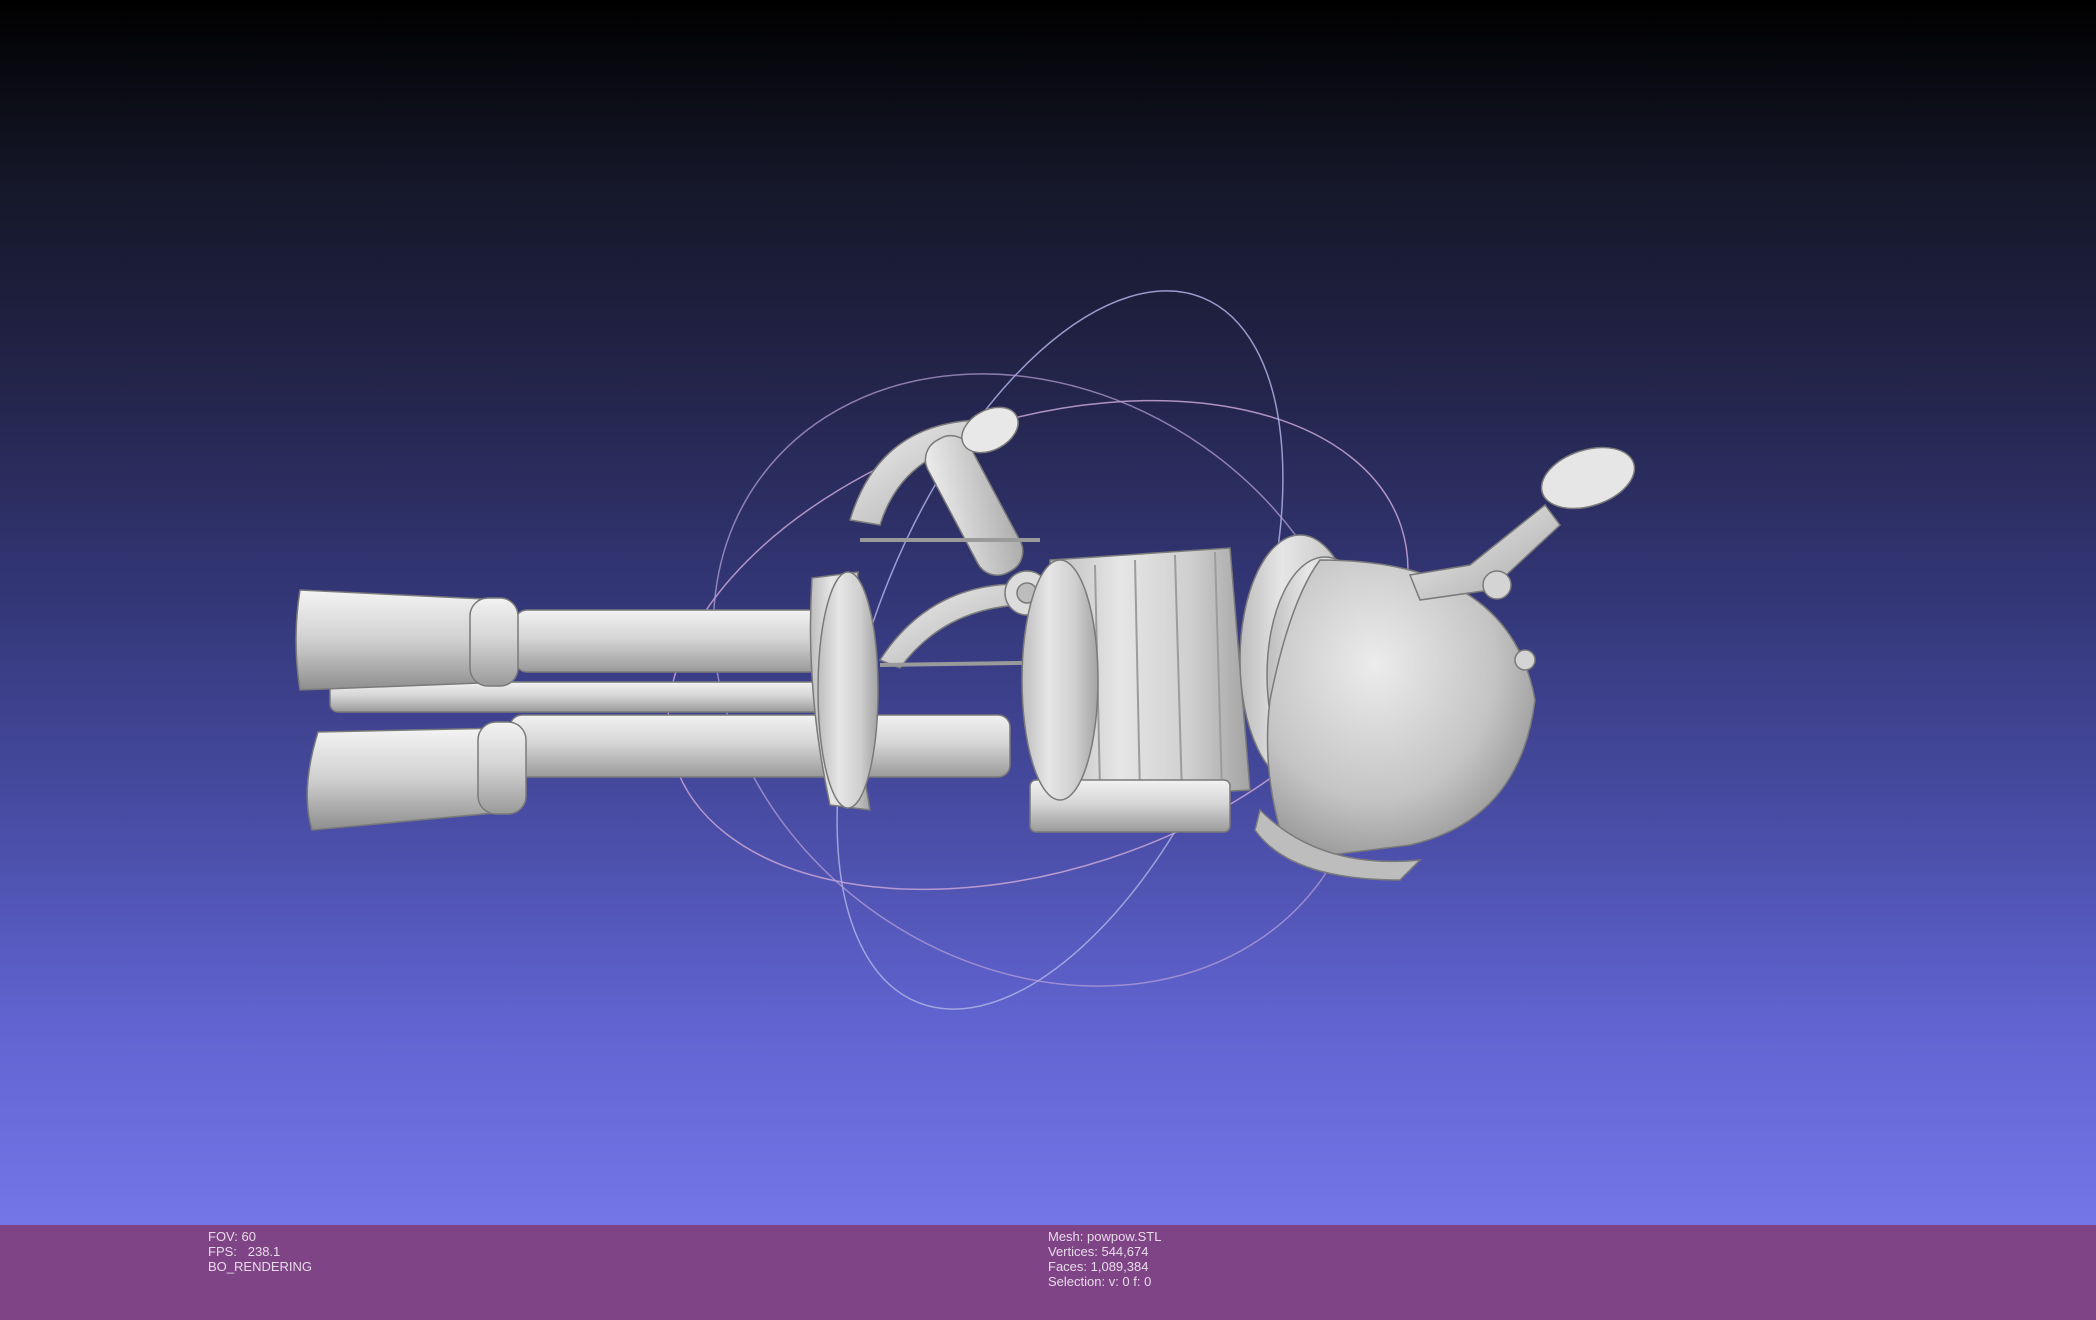  I want to click on mesh-barrel-upper, so click(680, 641).